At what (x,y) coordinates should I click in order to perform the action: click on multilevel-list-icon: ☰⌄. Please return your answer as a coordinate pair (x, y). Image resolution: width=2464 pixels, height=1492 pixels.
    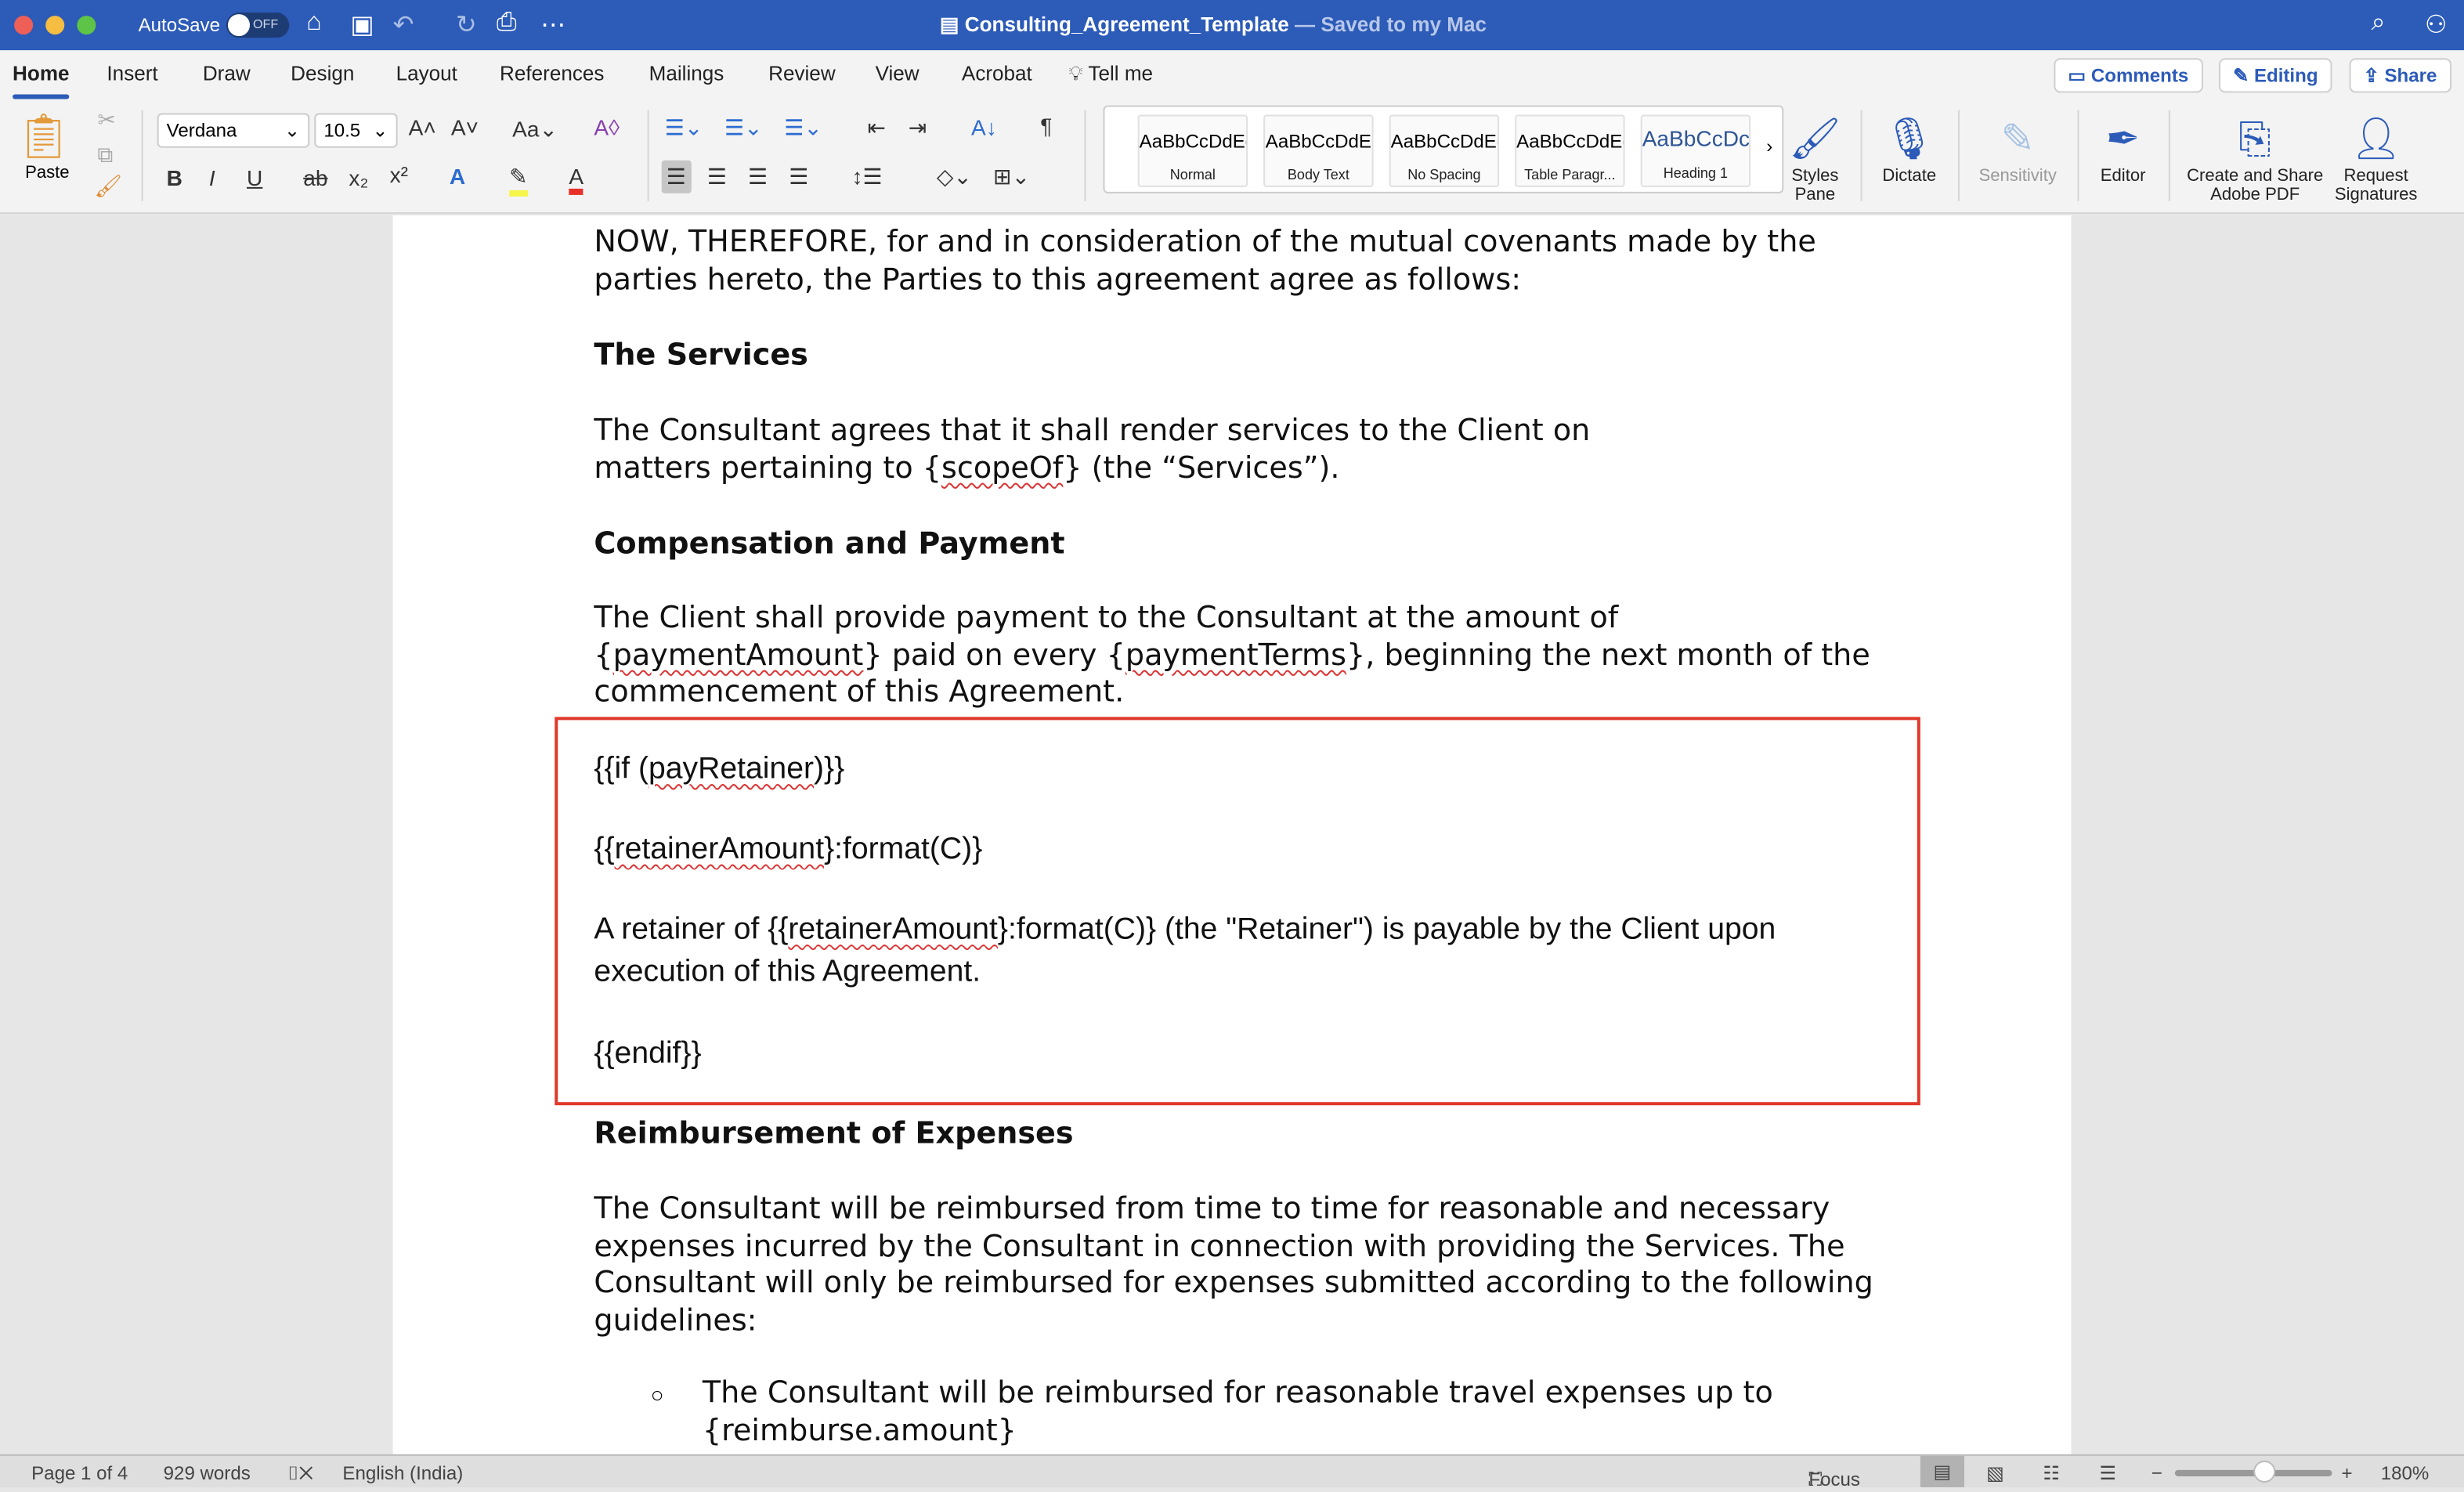
    Looking at the image, I should click on (803, 128).